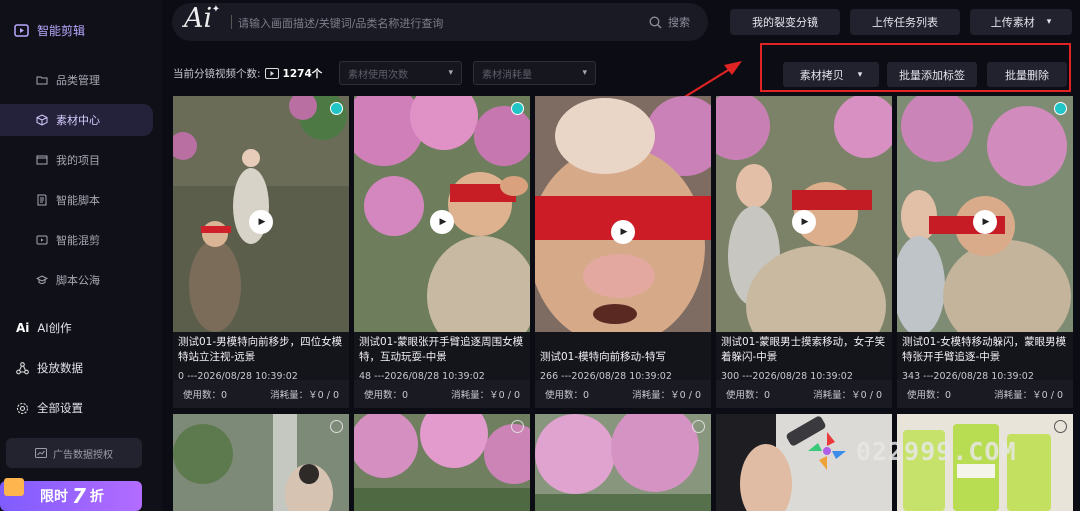 The image size is (1080, 511). I want to click on sidebar-item-category: 品类管理, so click(76, 80).